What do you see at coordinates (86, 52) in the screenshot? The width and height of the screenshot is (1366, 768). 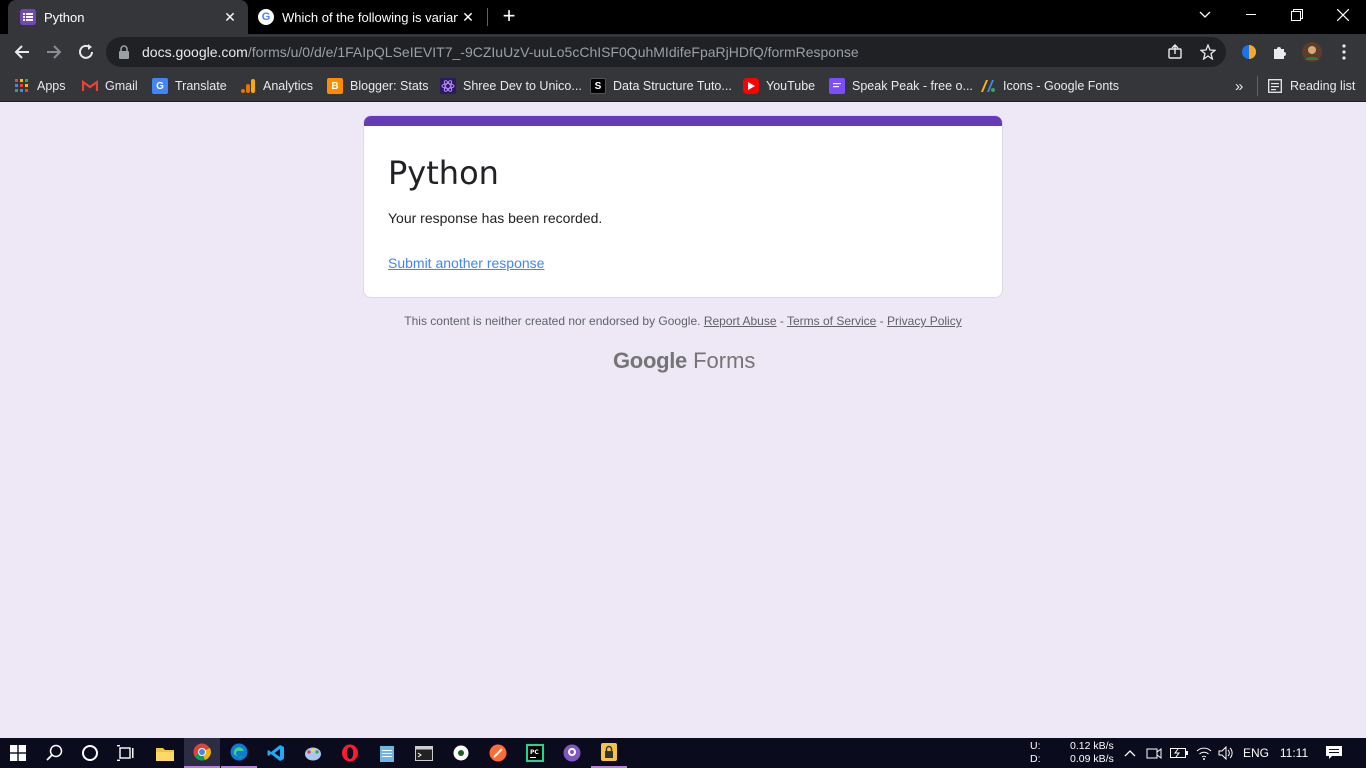 I see `reload-icon` at bounding box center [86, 52].